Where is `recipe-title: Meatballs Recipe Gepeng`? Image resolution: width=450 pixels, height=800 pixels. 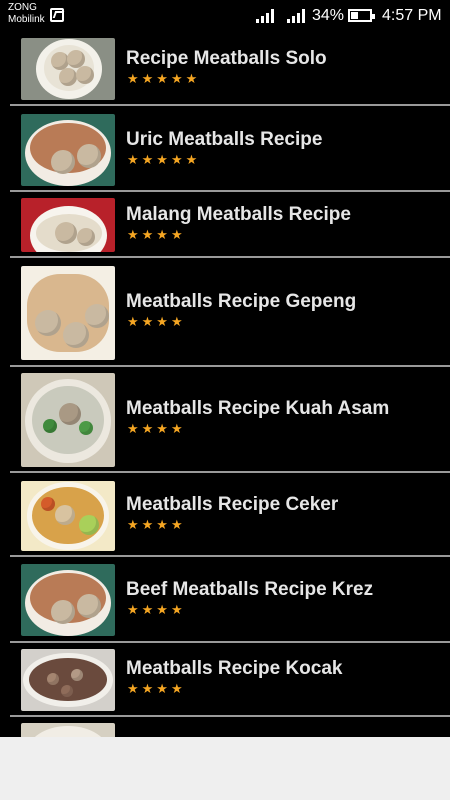
recipe-title: Meatballs Recipe Gepeng is located at coordinates (241, 301).